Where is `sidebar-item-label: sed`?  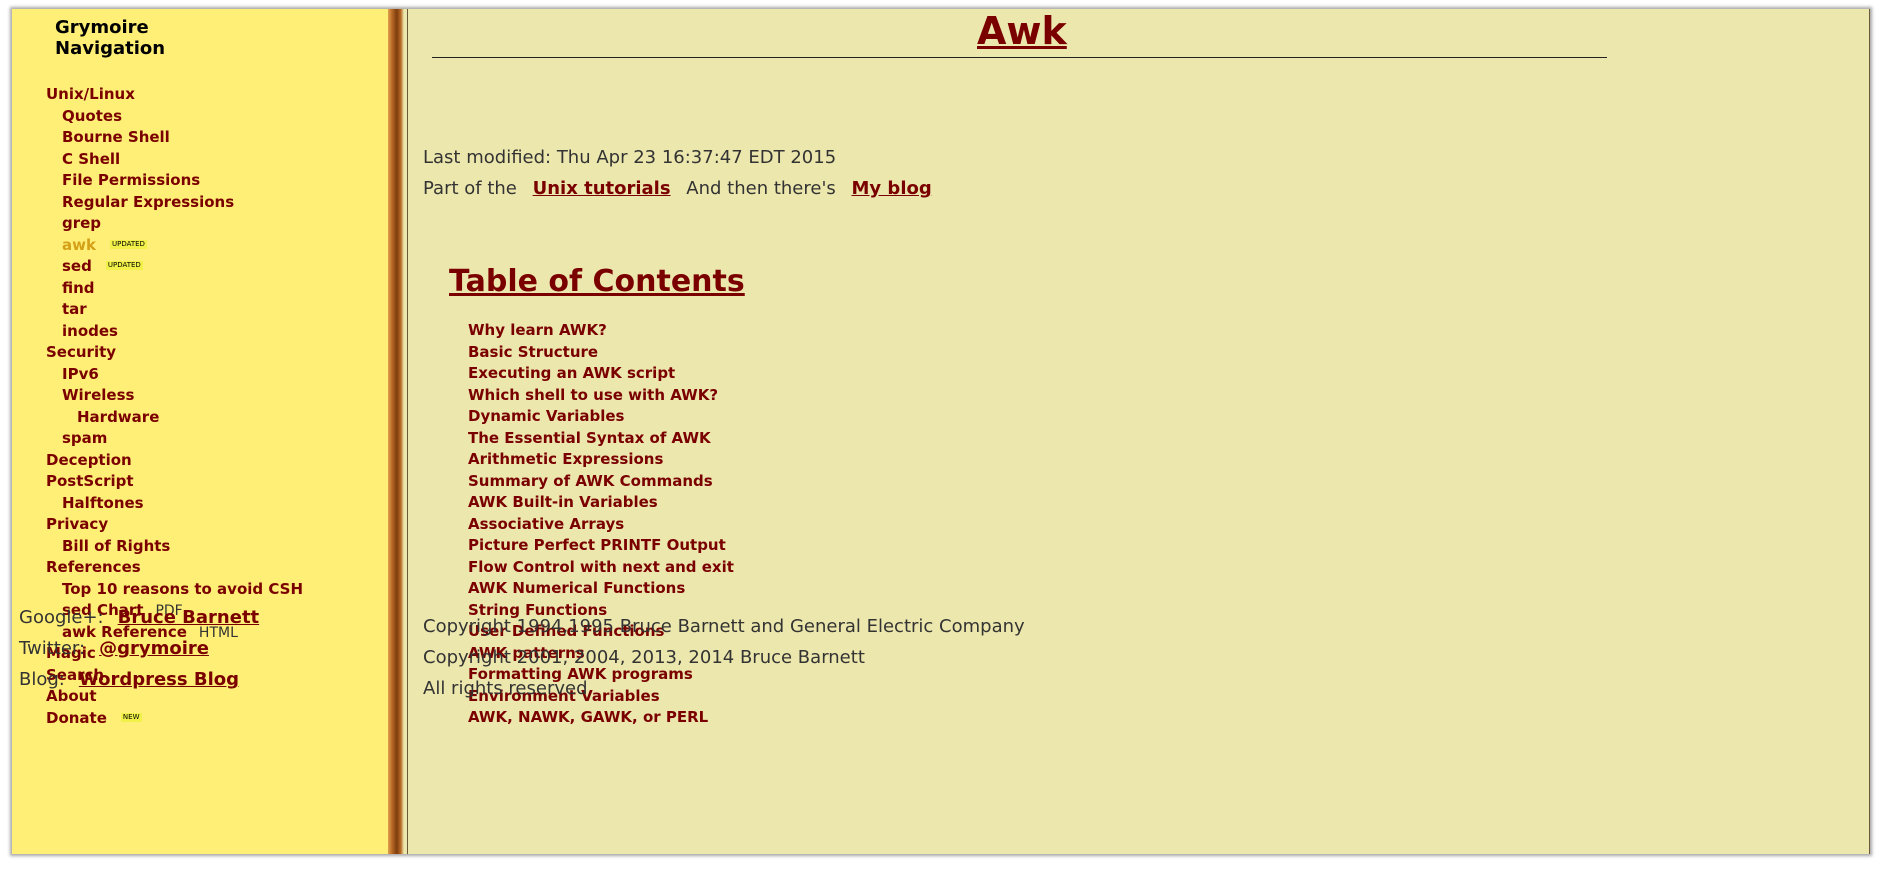
sidebar-item-label: sed is located at coordinates (77, 266).